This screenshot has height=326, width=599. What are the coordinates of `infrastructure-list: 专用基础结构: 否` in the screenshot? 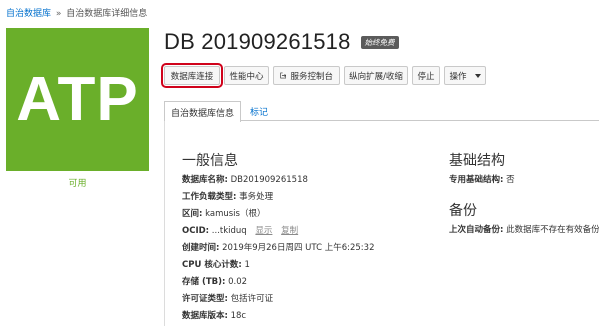 It's located at (482, 180).